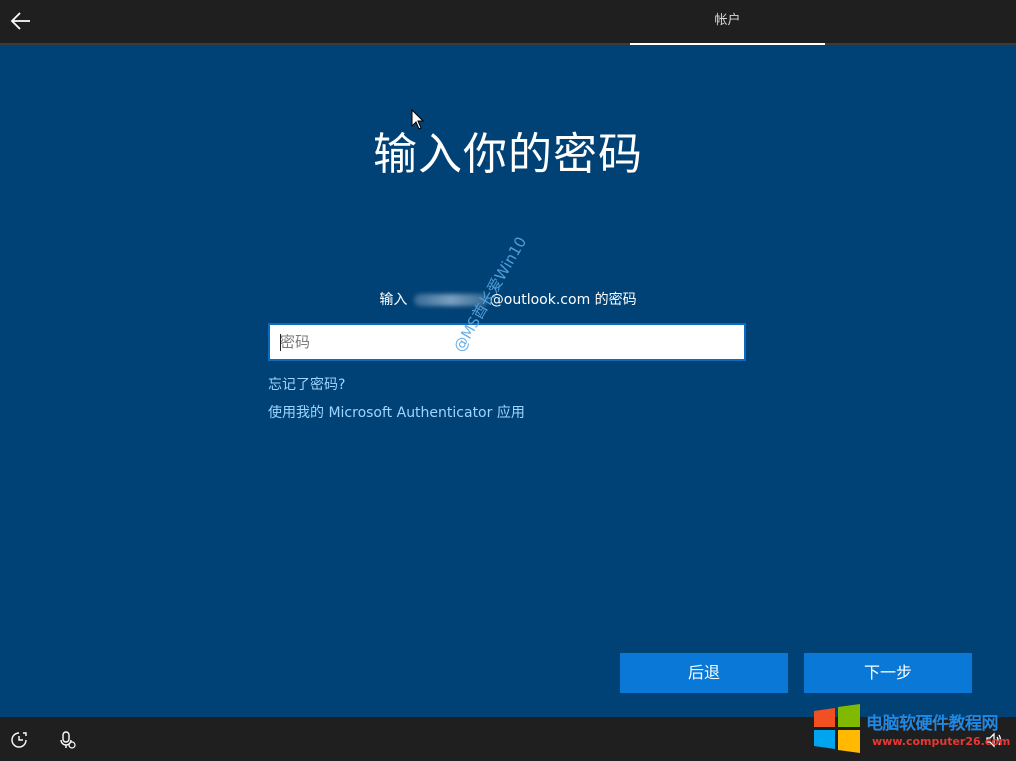 This screenshot has width=1016, height=761. Describe the element at coordinates (67, 740) in the screenshot. I see `microphone-icon` at that location.